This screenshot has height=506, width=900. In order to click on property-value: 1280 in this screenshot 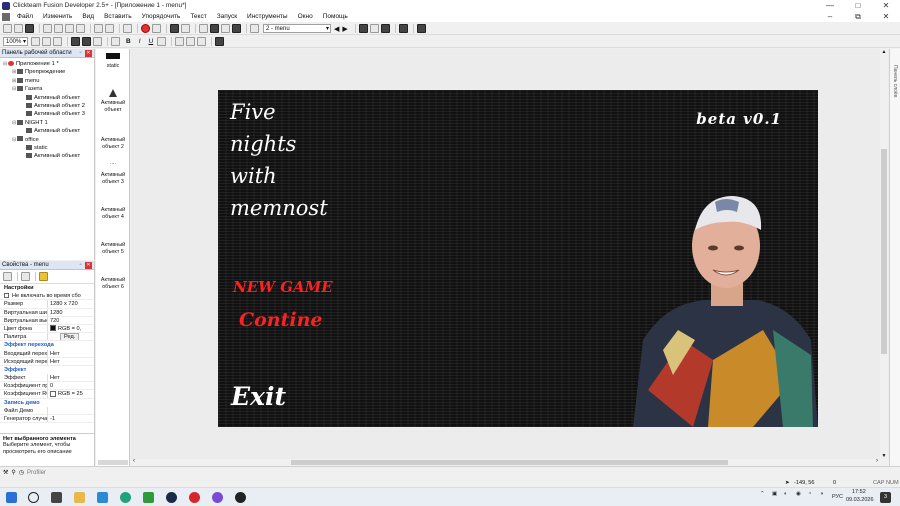, I will do `click(71, 312)`.